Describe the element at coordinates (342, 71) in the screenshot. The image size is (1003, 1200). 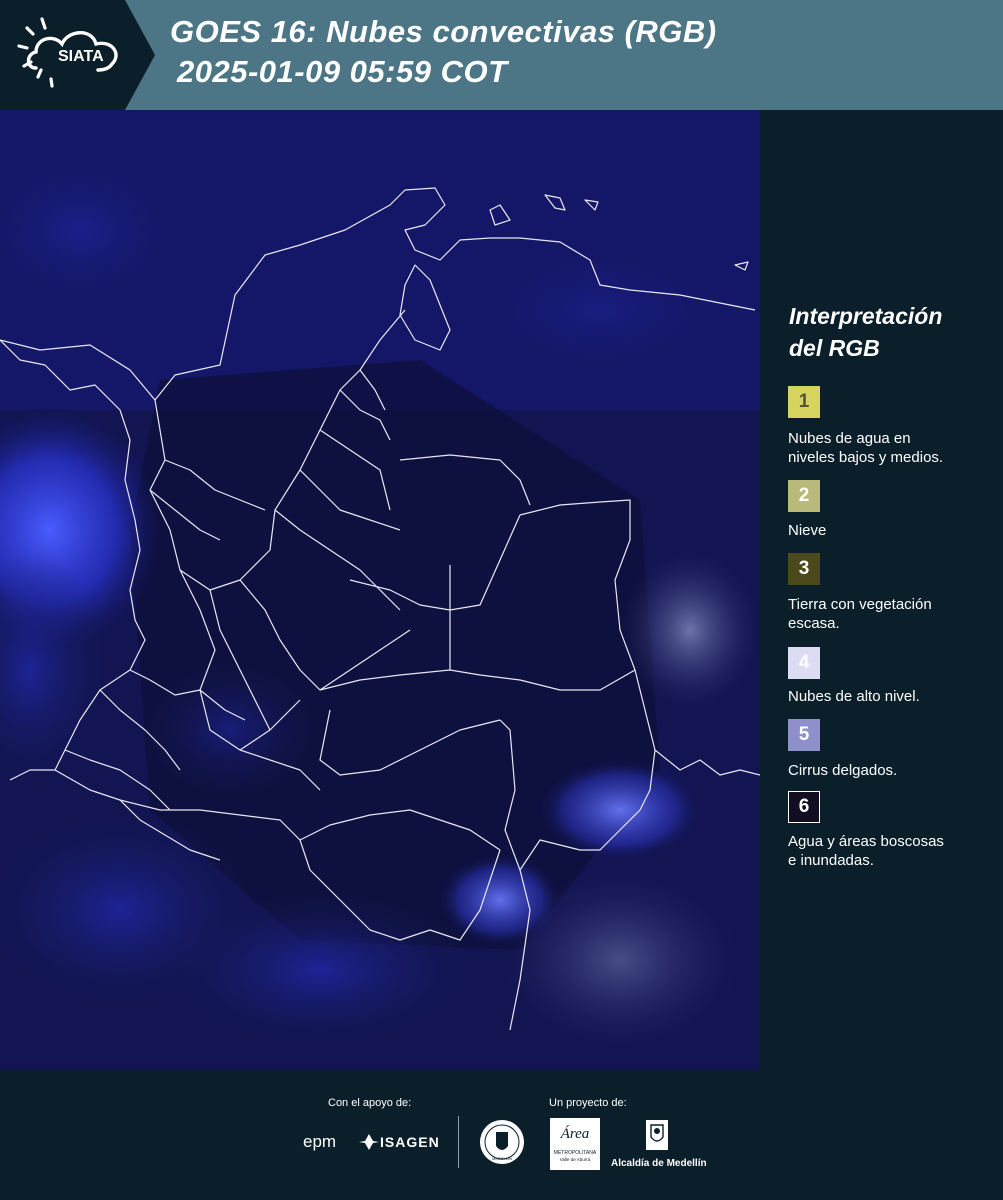
I see `page-timestamp: 2025-01-09 05:59 COT` at that location.